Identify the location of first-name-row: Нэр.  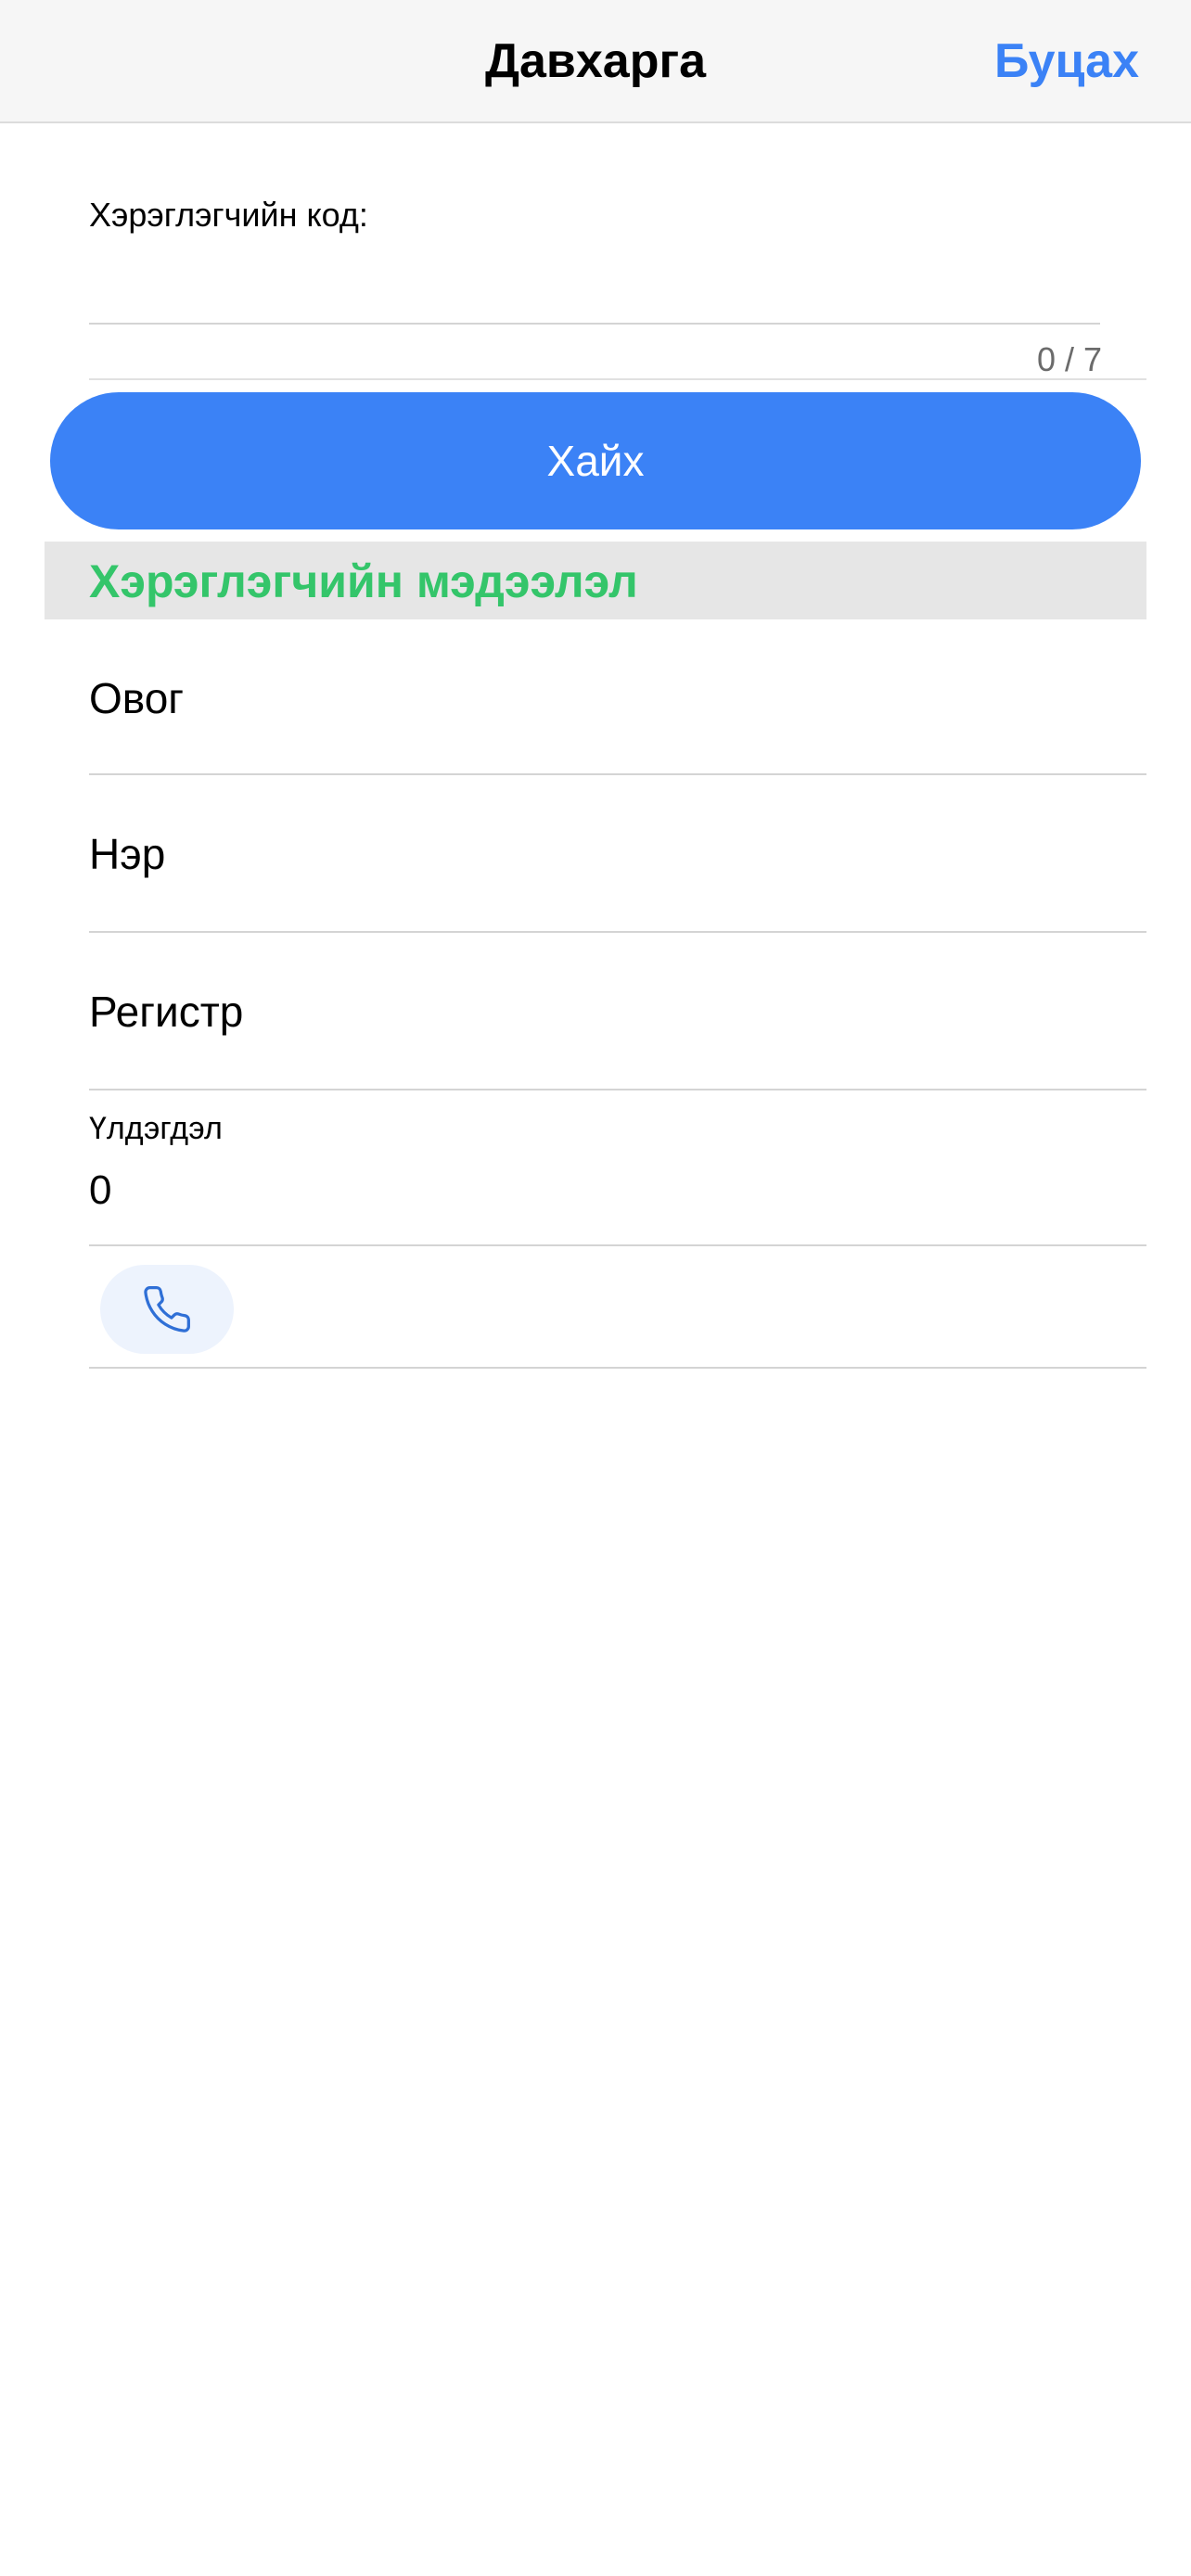
(617, 854).